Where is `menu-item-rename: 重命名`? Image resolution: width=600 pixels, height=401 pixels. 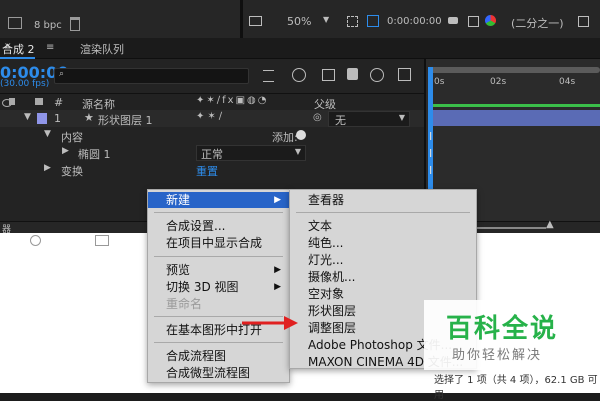 menu-item-rename: 重命名 is located at coordinates (218, 304).